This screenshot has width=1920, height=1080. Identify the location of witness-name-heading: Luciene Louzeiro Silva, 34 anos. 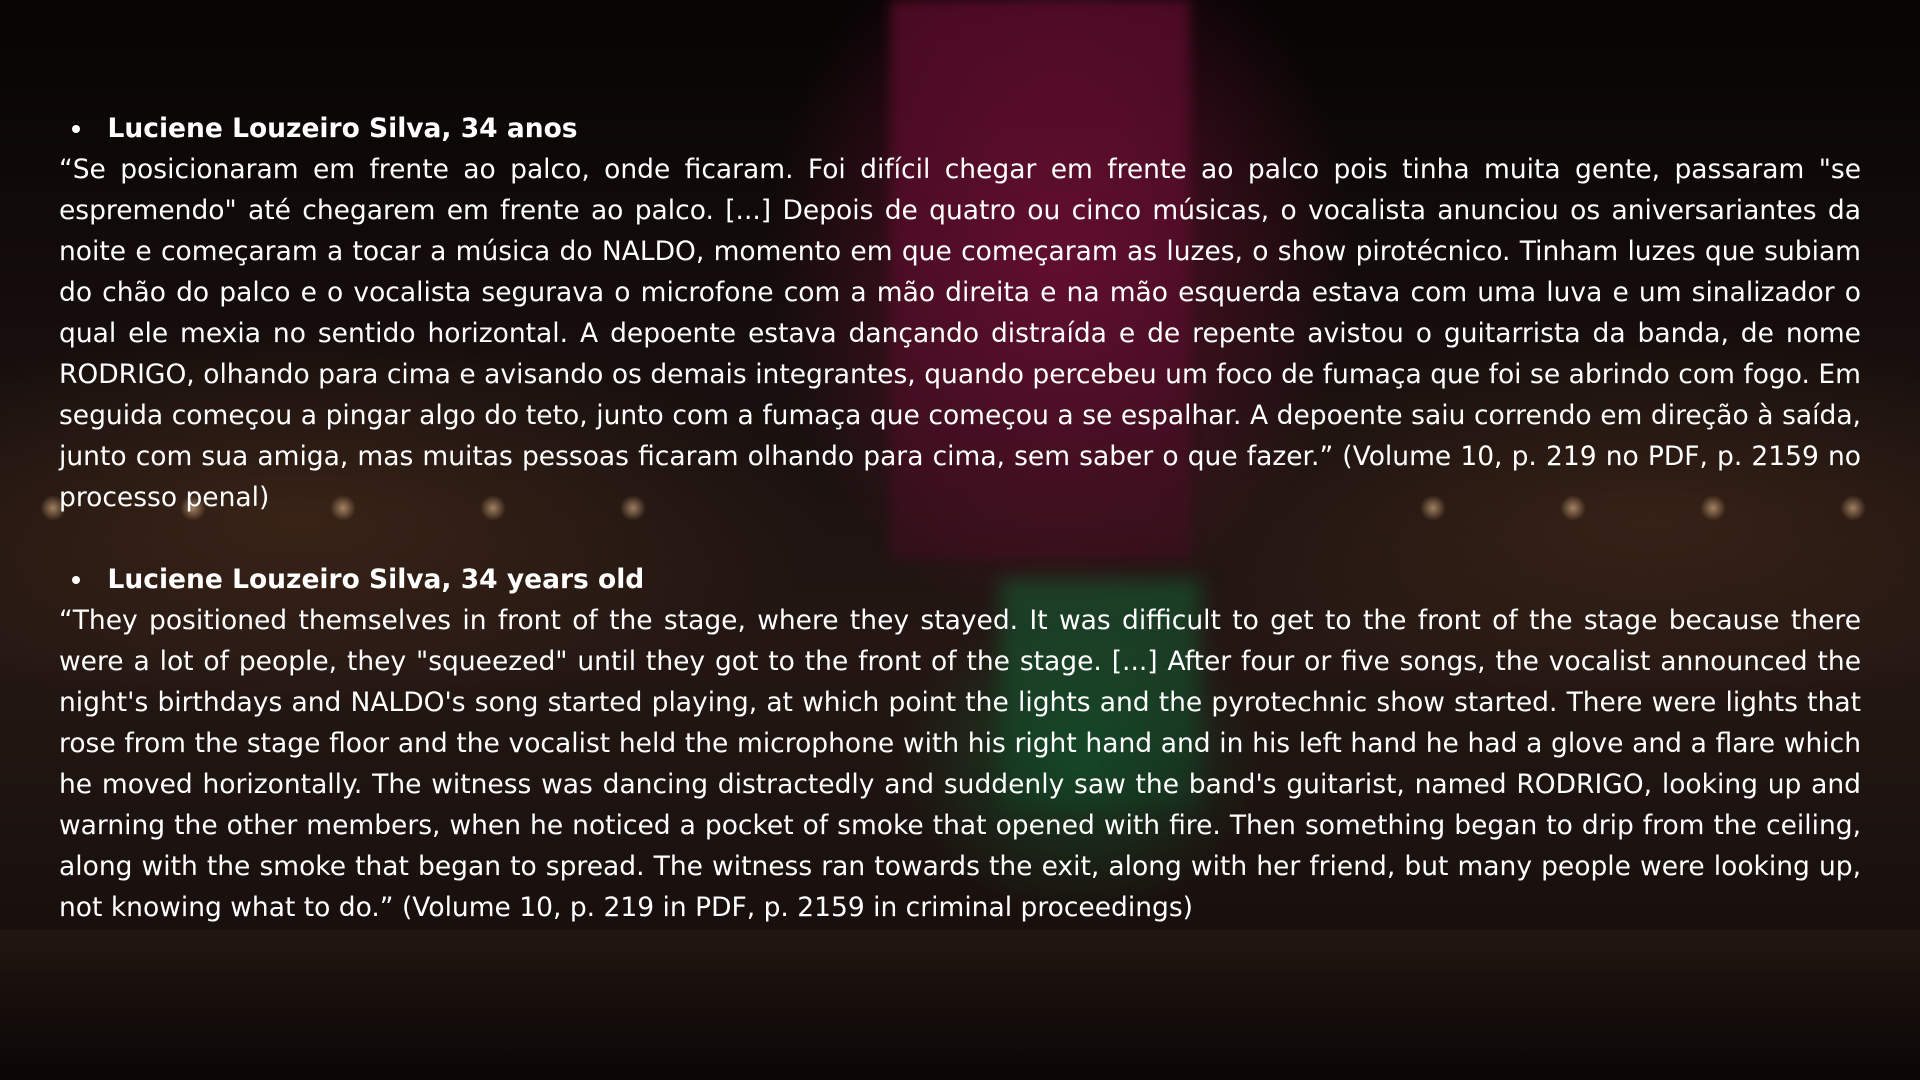
(342, 128).